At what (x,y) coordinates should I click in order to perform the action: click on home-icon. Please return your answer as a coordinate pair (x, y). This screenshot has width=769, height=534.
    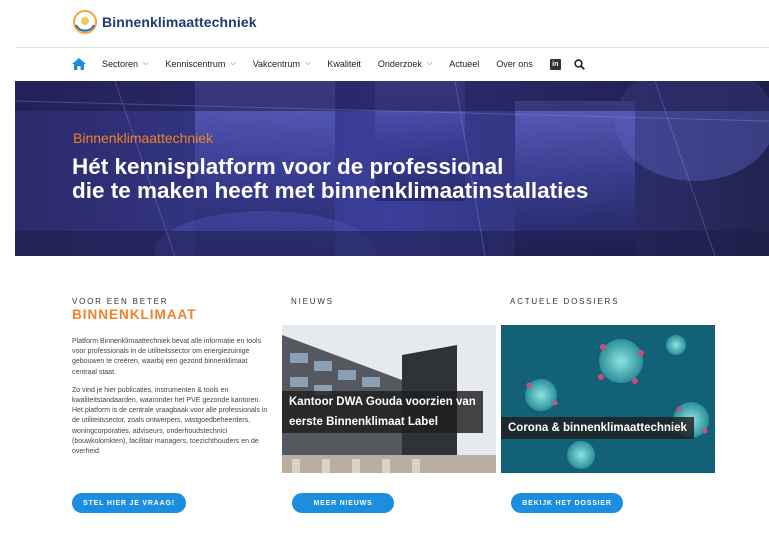
    Looking at the image, I should click on (79, 64).